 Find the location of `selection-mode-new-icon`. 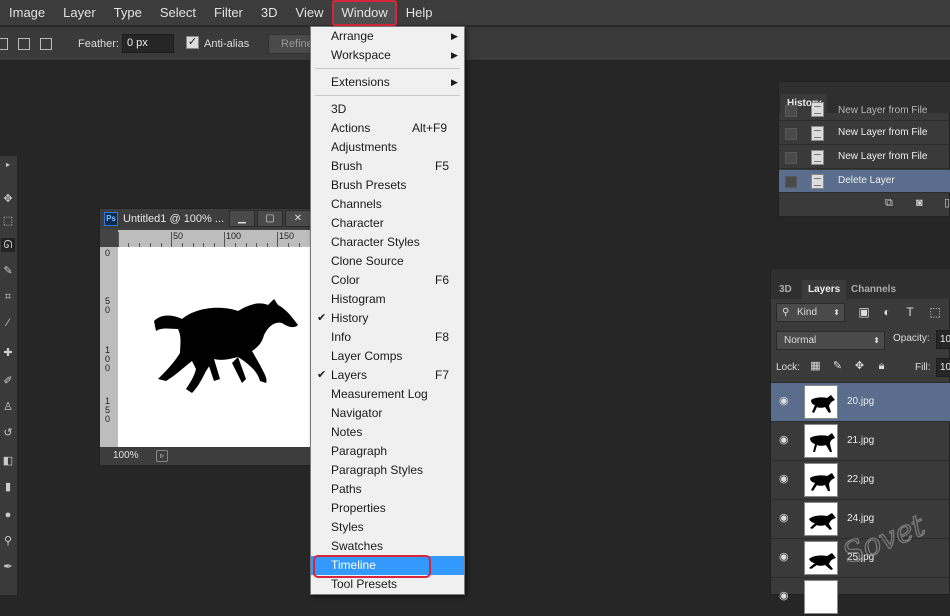

selection-mode-new-icon is located at coordinates (4, 44).